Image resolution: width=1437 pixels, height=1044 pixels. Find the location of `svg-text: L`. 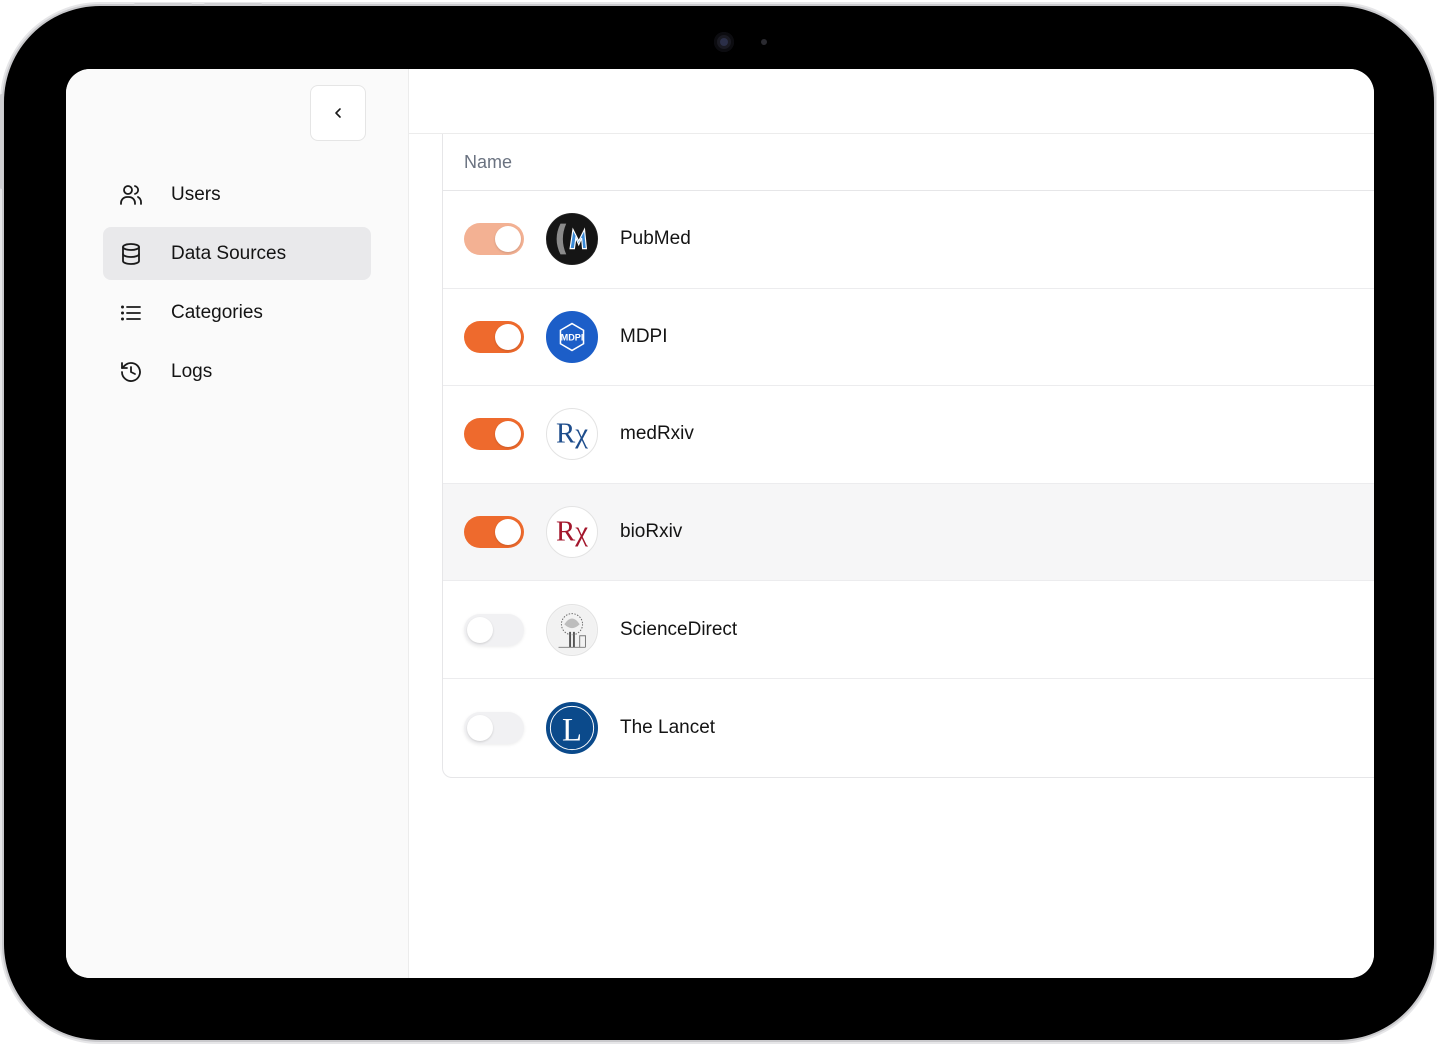

svg-text: L is located at coordinates (572, 730).